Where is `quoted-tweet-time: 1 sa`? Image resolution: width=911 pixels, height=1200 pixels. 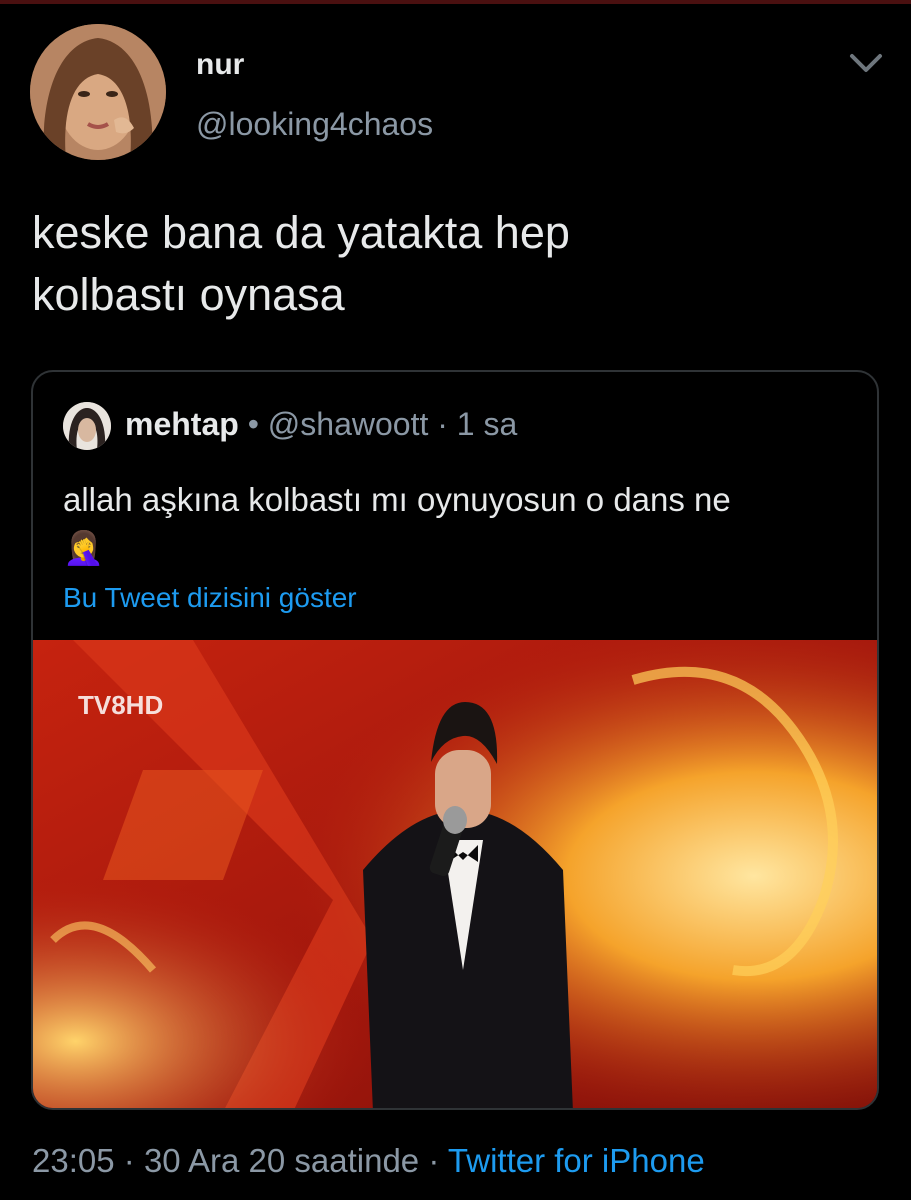
quoted-tweet-time: 1 sa is located at coordinates (487, 424).